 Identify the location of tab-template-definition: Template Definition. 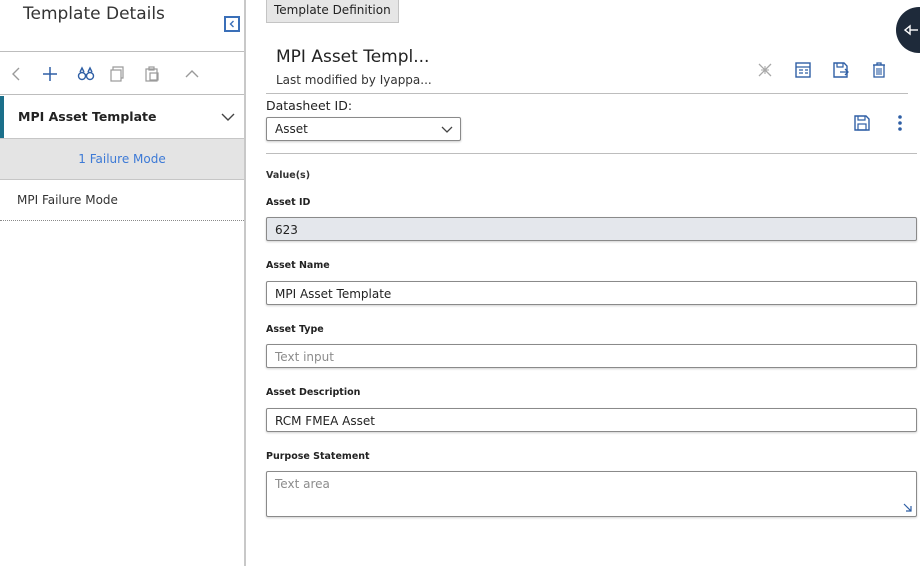
(332, 11).